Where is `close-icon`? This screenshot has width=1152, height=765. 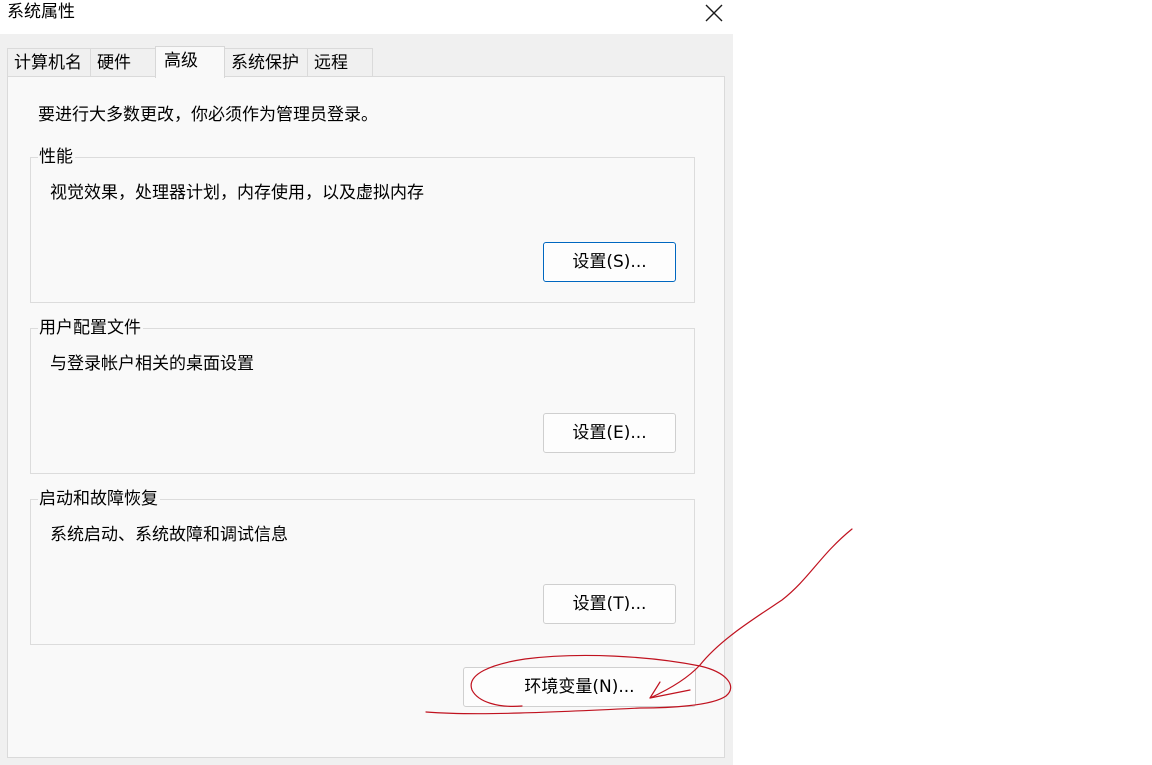 close-icon is located at coordinates (714, 13).